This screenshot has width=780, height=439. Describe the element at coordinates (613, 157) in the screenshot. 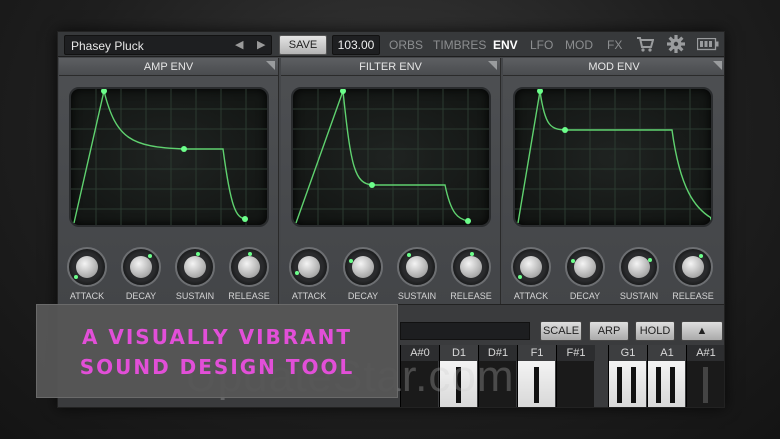

I see `mod-env-graph` at that location.